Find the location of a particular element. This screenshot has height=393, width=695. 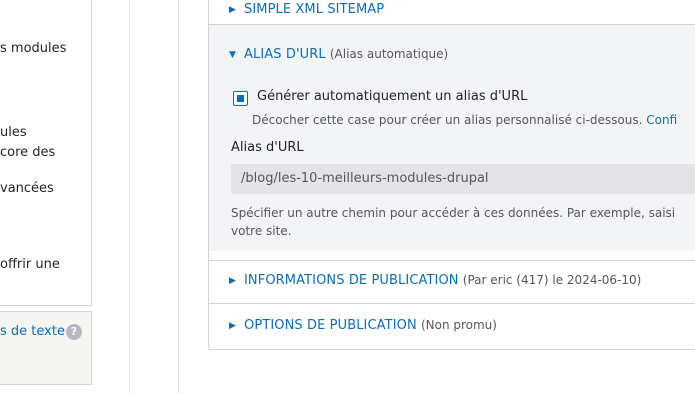

left-text-line: vancées is located at coordinates (27, 188).